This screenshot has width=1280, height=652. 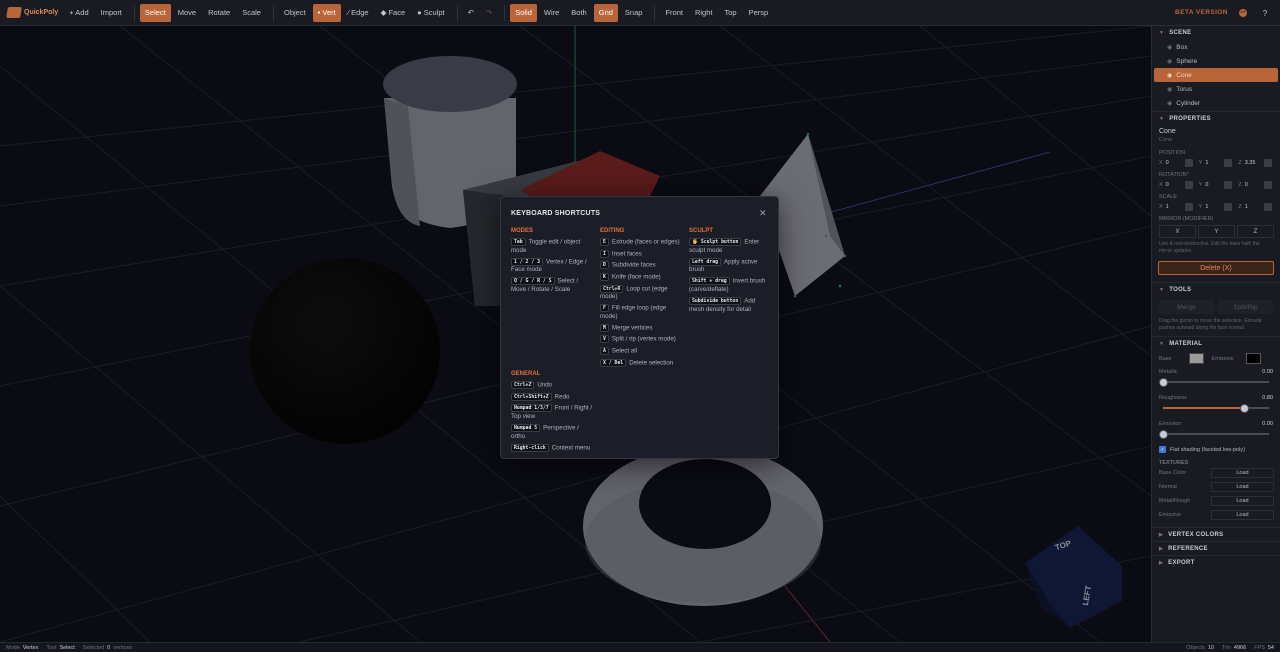 I want to click on shortcut-key: Left drag, so click(x=705, y=261).